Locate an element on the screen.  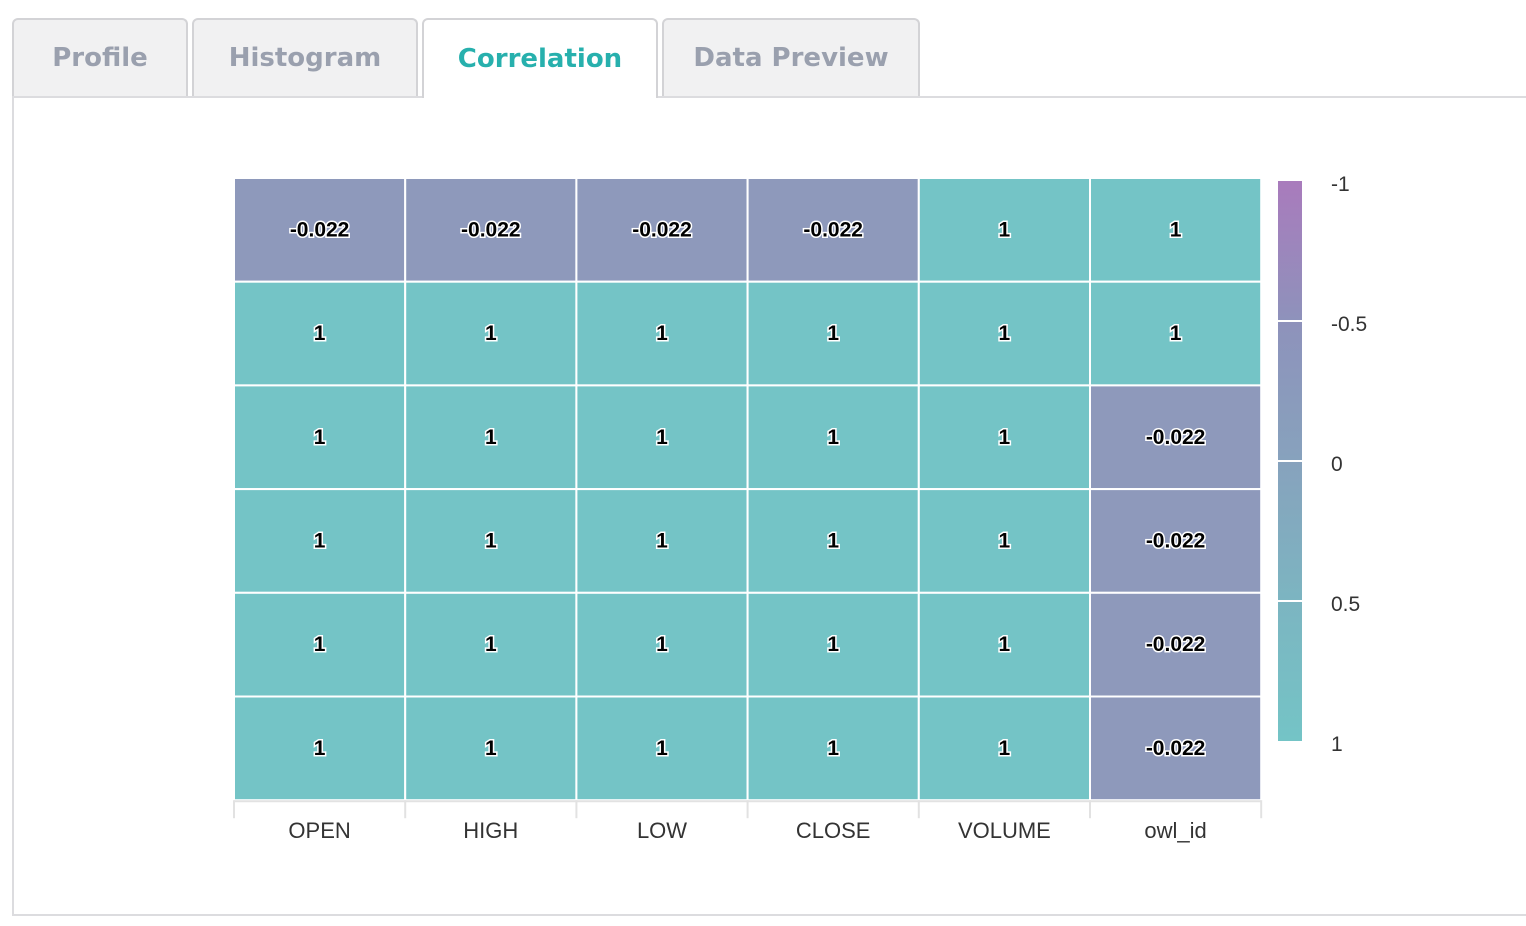
color-scale-label: 1 is located at coordinates (1337, 744).